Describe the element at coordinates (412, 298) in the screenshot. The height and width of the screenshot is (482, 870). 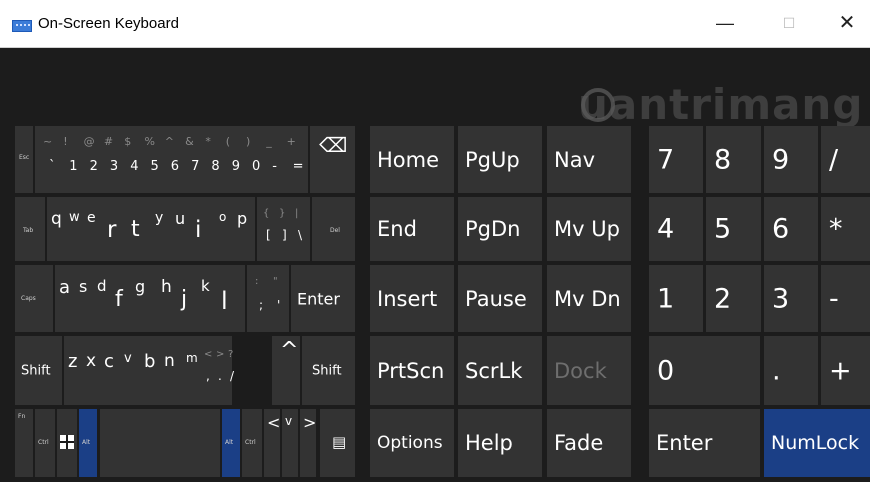
I see `nav-key-insert: Insert` at that location.